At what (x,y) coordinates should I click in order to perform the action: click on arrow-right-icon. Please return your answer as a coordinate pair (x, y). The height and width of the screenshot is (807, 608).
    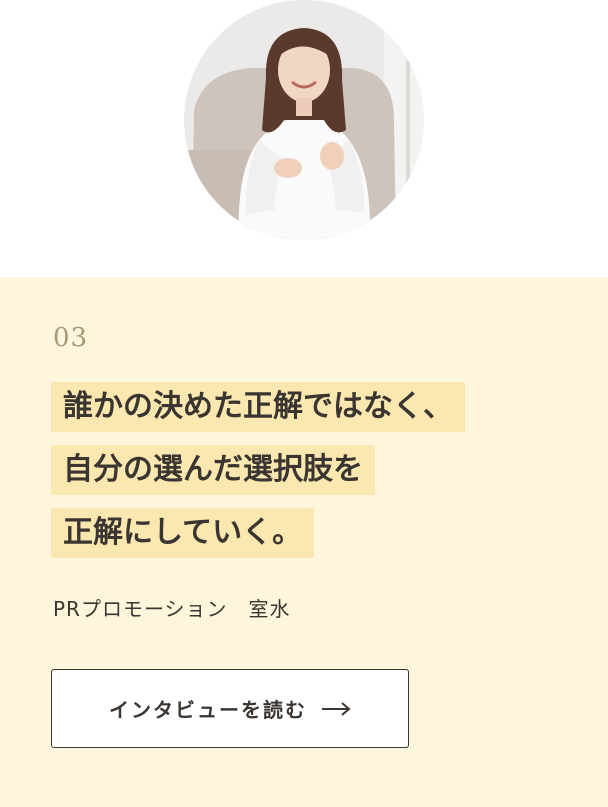
    Looking at the image, I should click on (336, 708).